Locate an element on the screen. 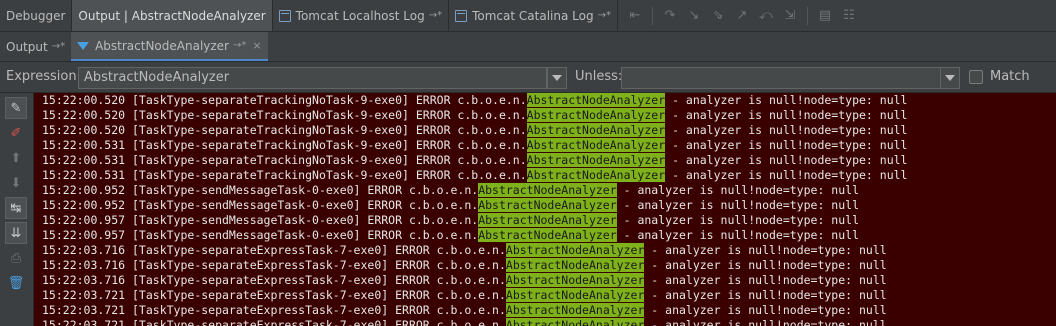 The width and height of the screenshot is (1056, 326). scroll-to-end-icon: ⇊ is located at coordinates (16, 233).